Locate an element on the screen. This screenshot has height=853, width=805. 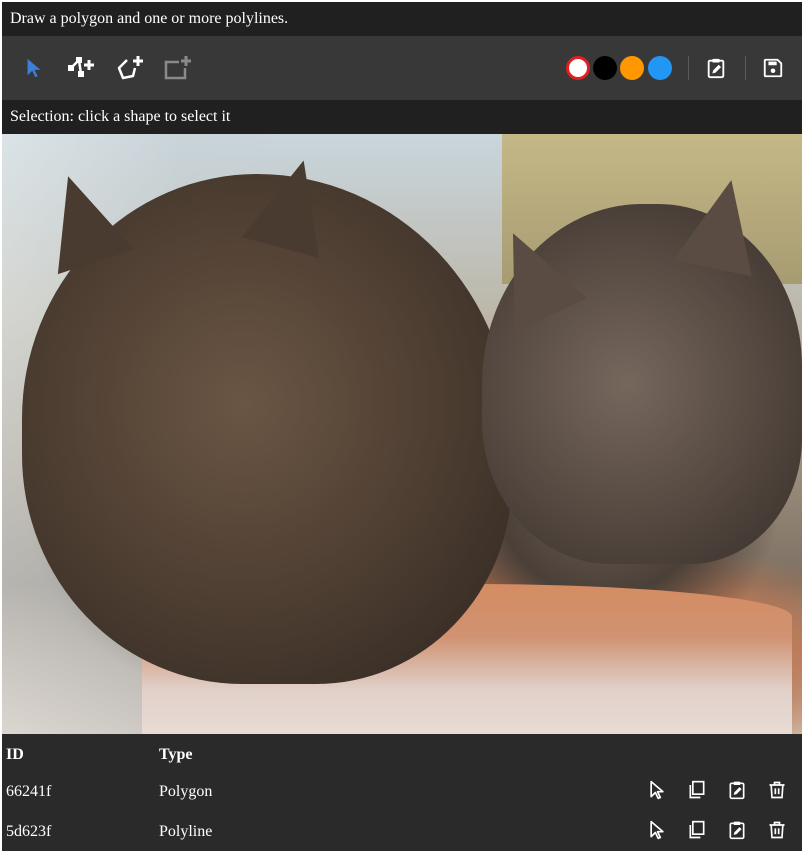
add-rectangle-button is located at coordinates (178, 68).